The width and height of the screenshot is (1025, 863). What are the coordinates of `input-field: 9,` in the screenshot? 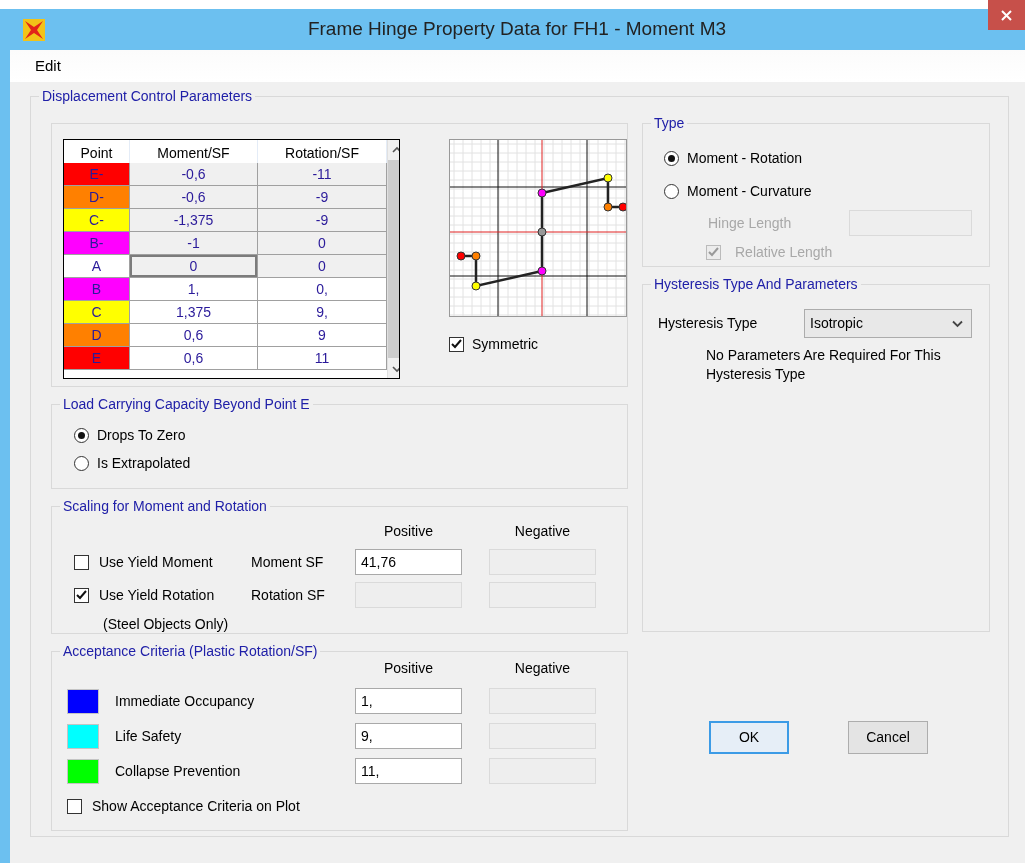 It's located at (408, 736).